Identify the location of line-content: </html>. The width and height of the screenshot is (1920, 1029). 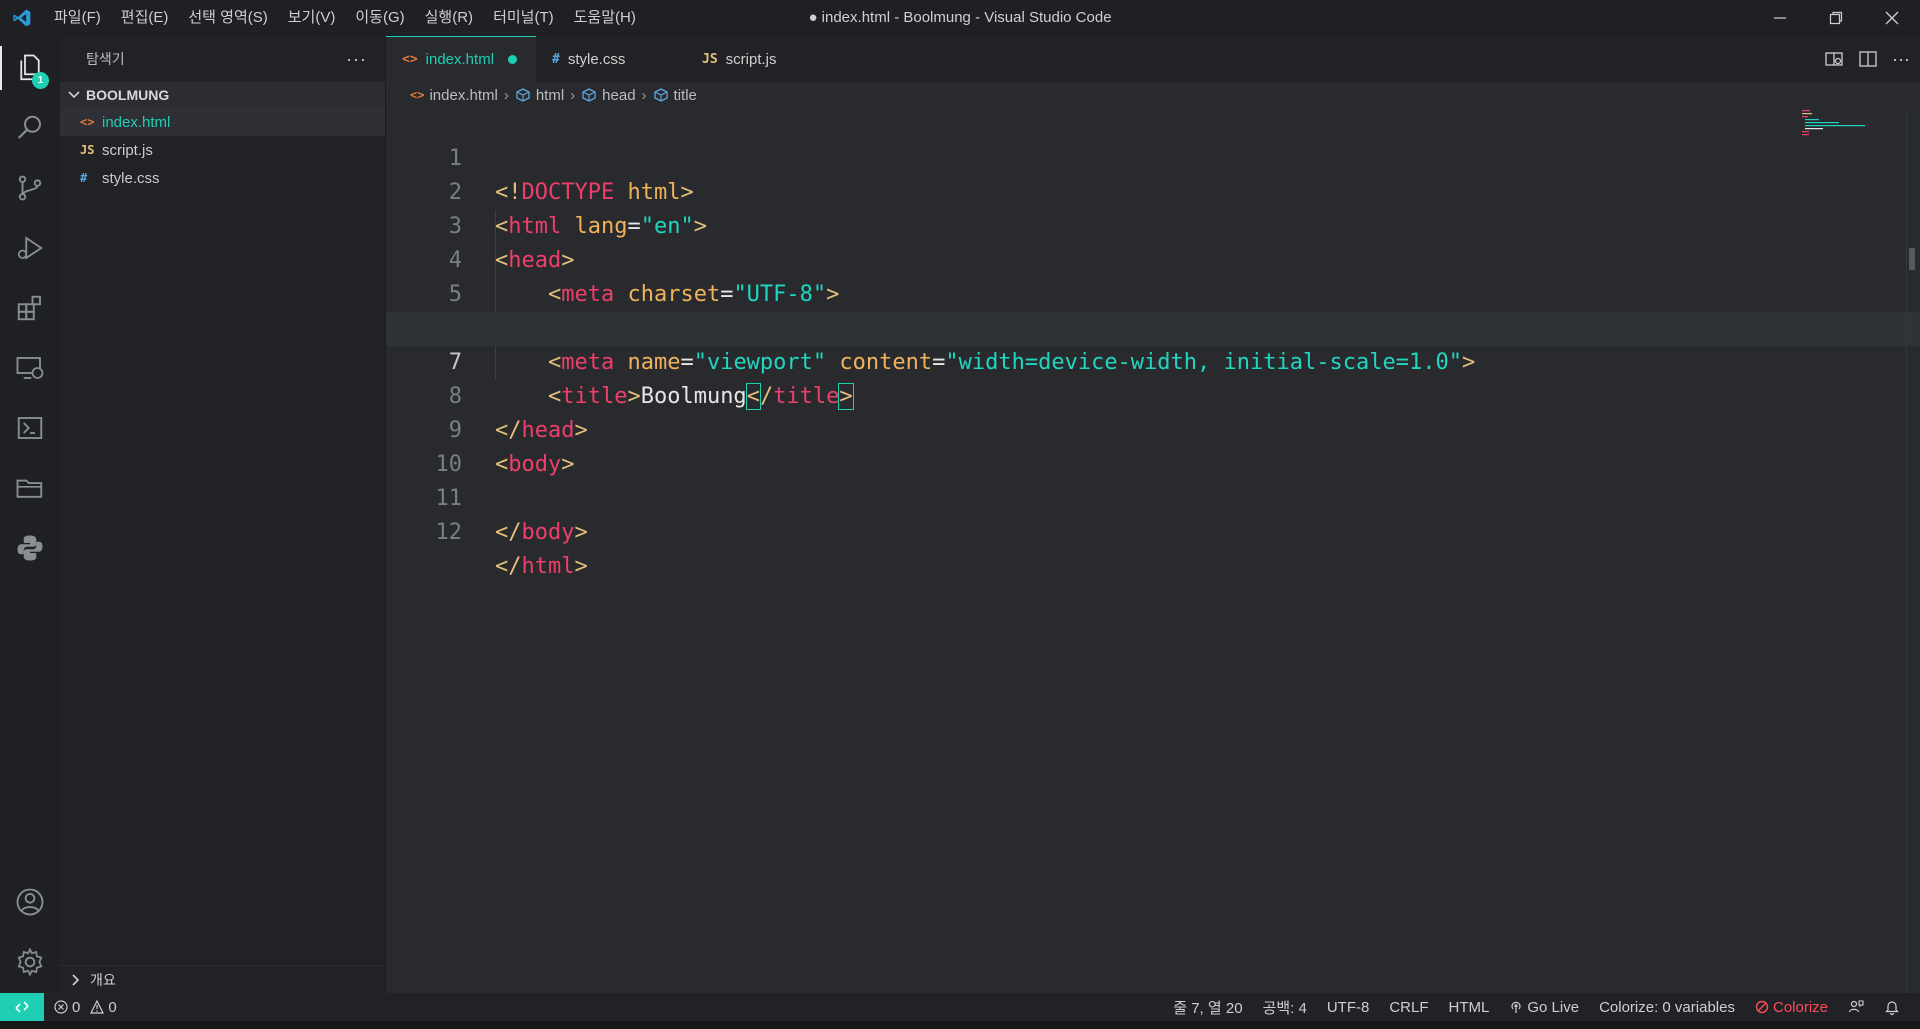
(541, 566).